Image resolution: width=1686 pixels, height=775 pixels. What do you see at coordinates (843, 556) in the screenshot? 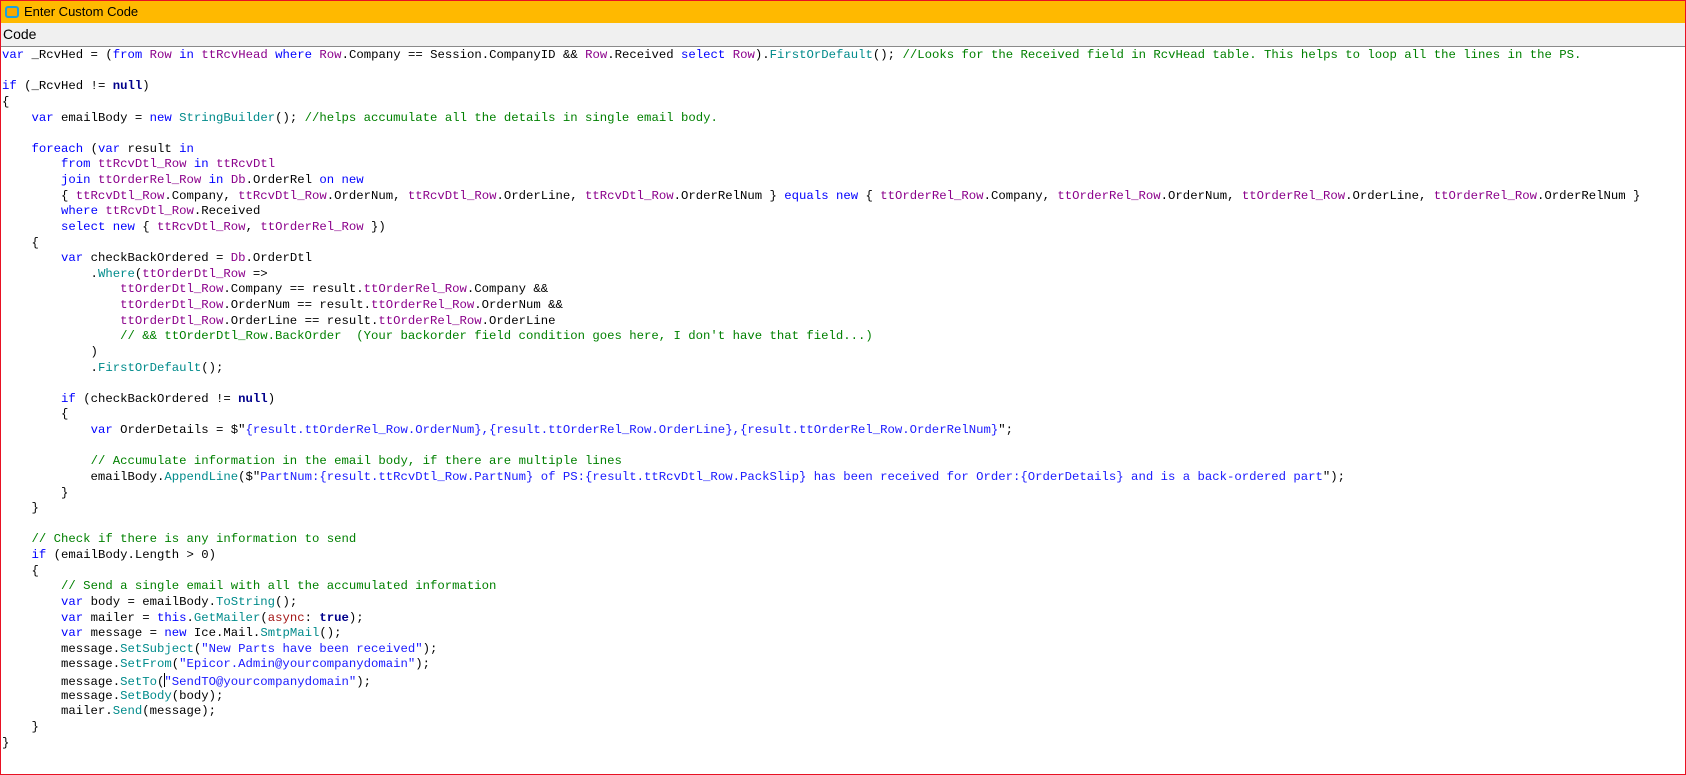
I see `code-line: if (emailBody.Length > 0)` at bounding box center [843, 556].